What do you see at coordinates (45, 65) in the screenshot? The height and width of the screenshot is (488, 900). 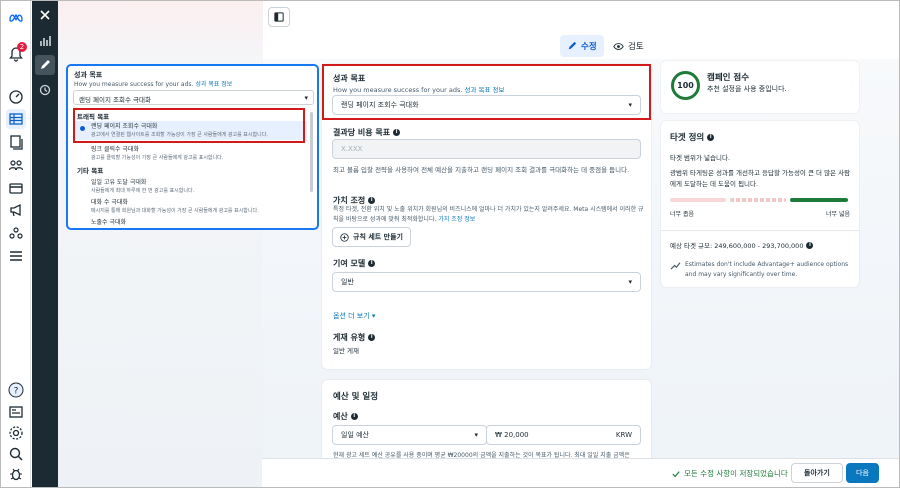 I see `edit-pencil-icon` at bounding box center [45, 65].